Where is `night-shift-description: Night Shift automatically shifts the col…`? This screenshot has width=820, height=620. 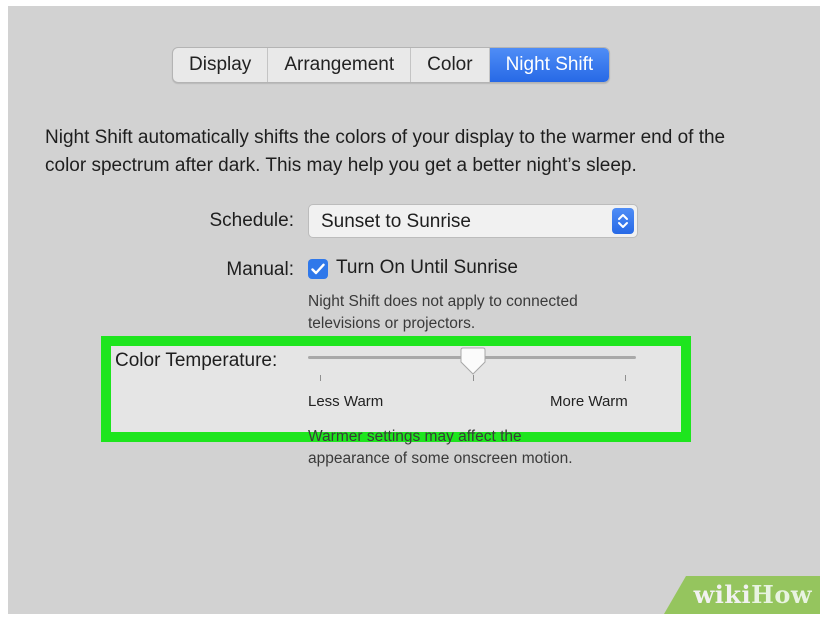
night-shift-description: Night Shift automatically shifts the col… is located at coordinates (432, 152).